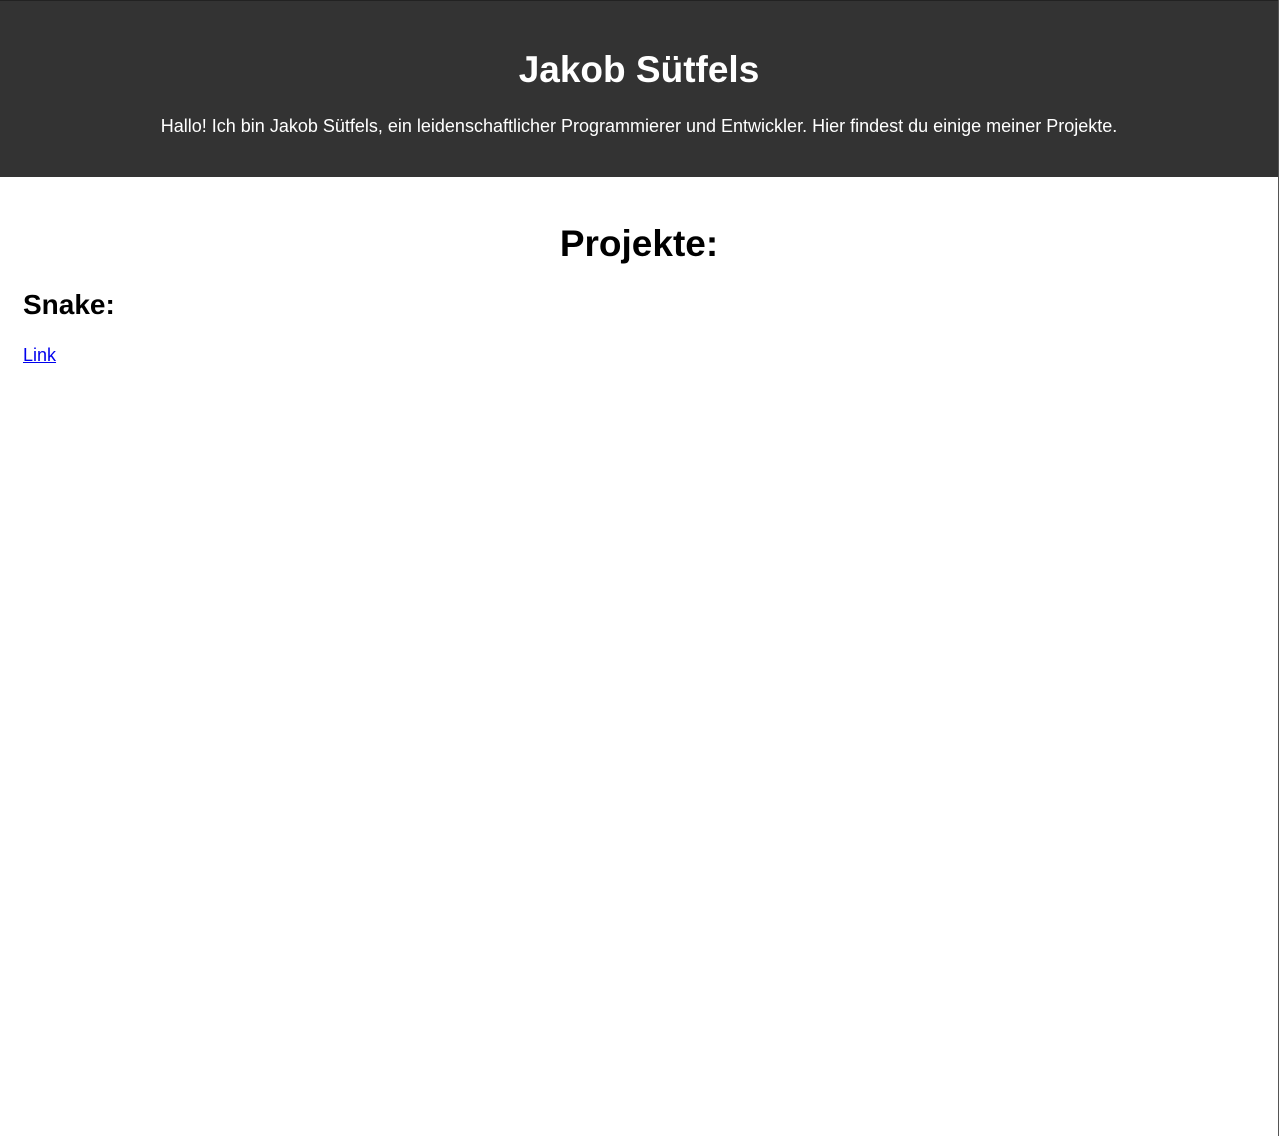  I want to click on projects-heading: Projekte:, so click(639, 243).